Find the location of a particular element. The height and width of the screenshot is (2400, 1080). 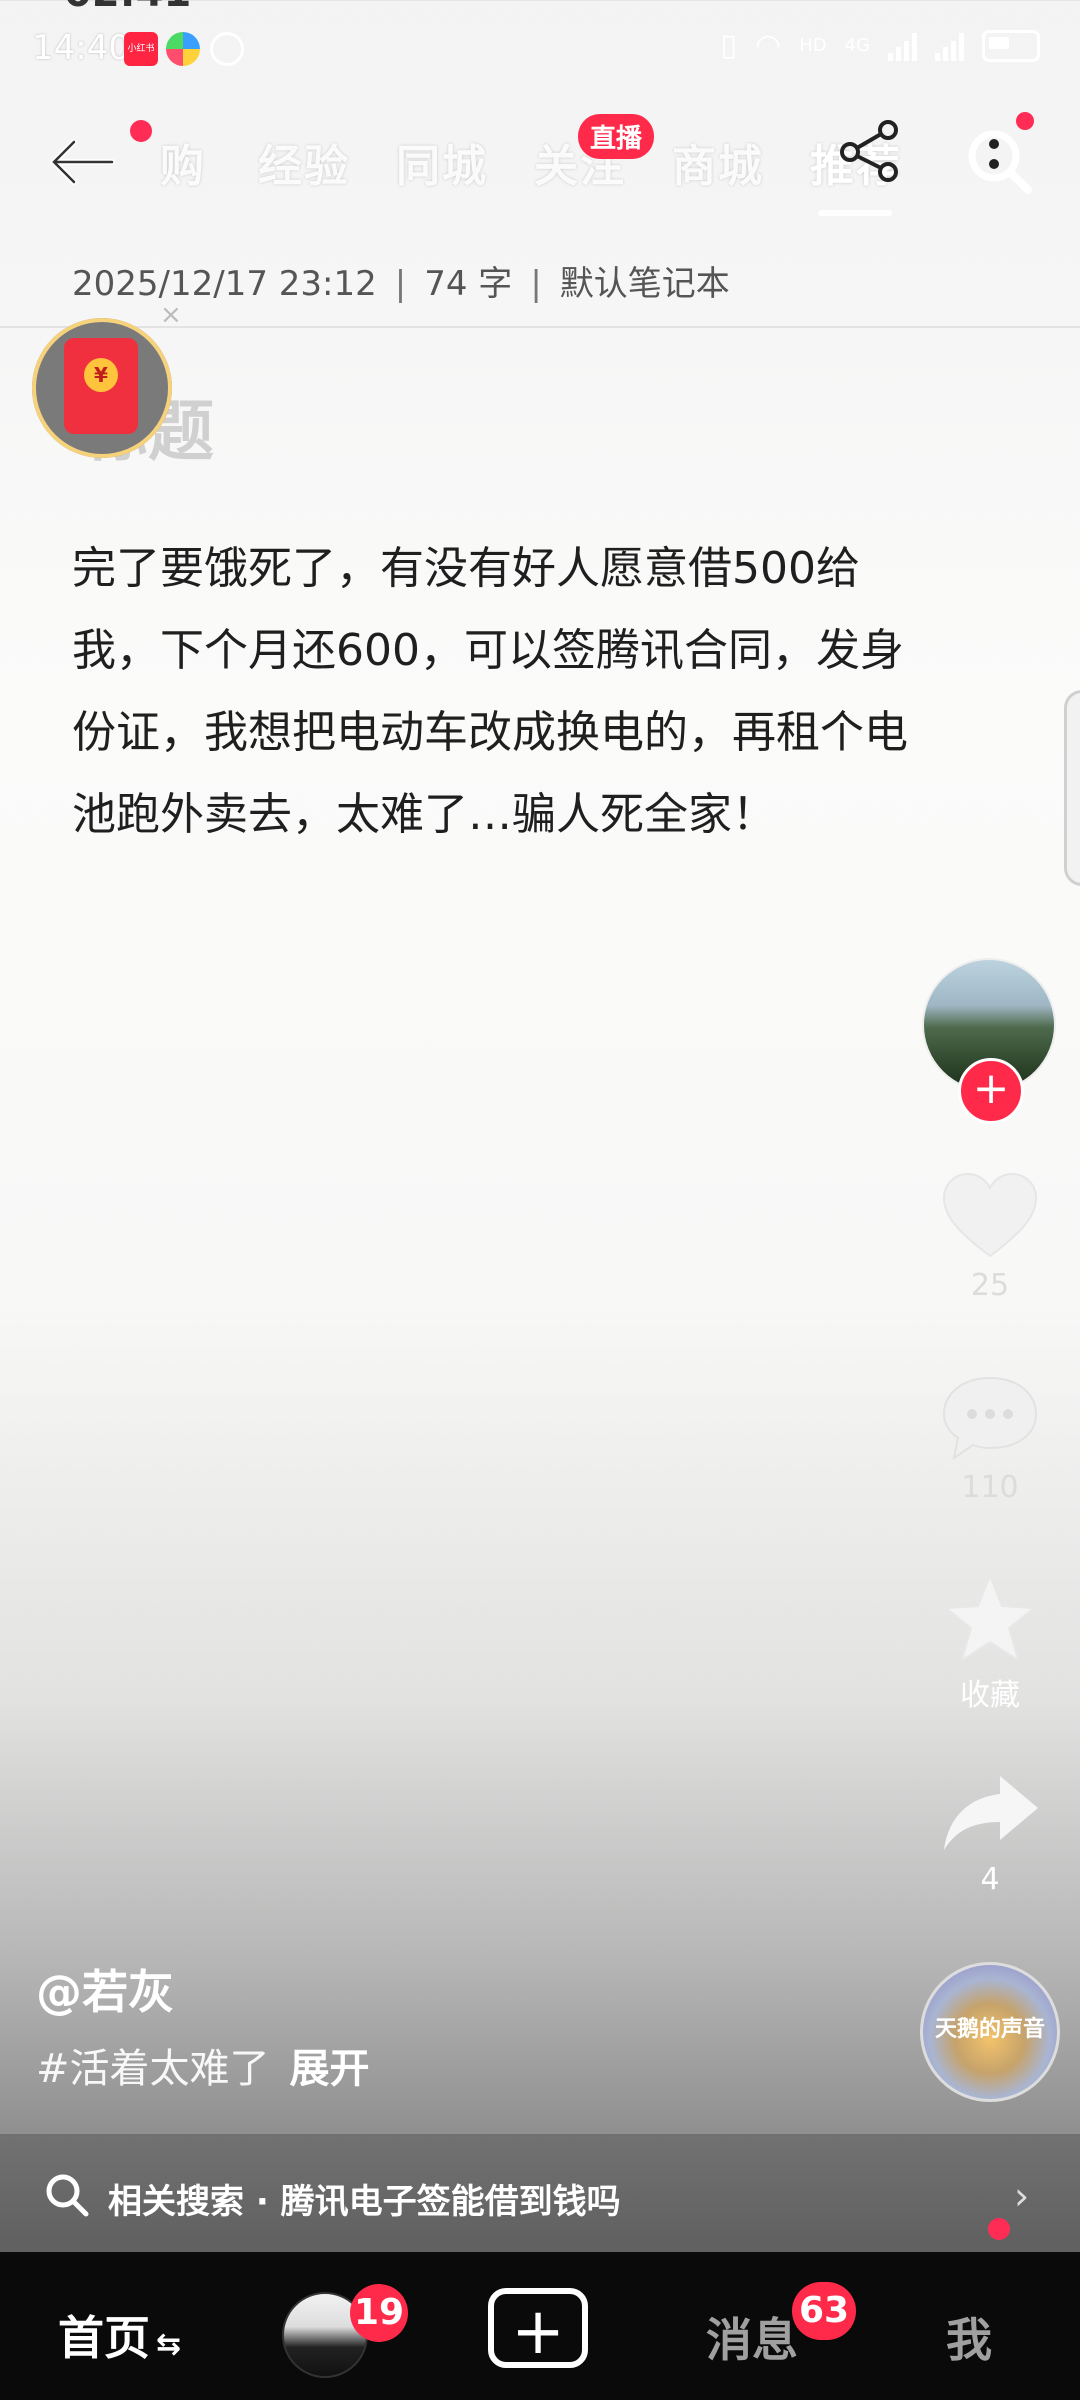

body-line: 完了要饿死了，有没有好人愿意借500给 is located at coordinates (466, 568).